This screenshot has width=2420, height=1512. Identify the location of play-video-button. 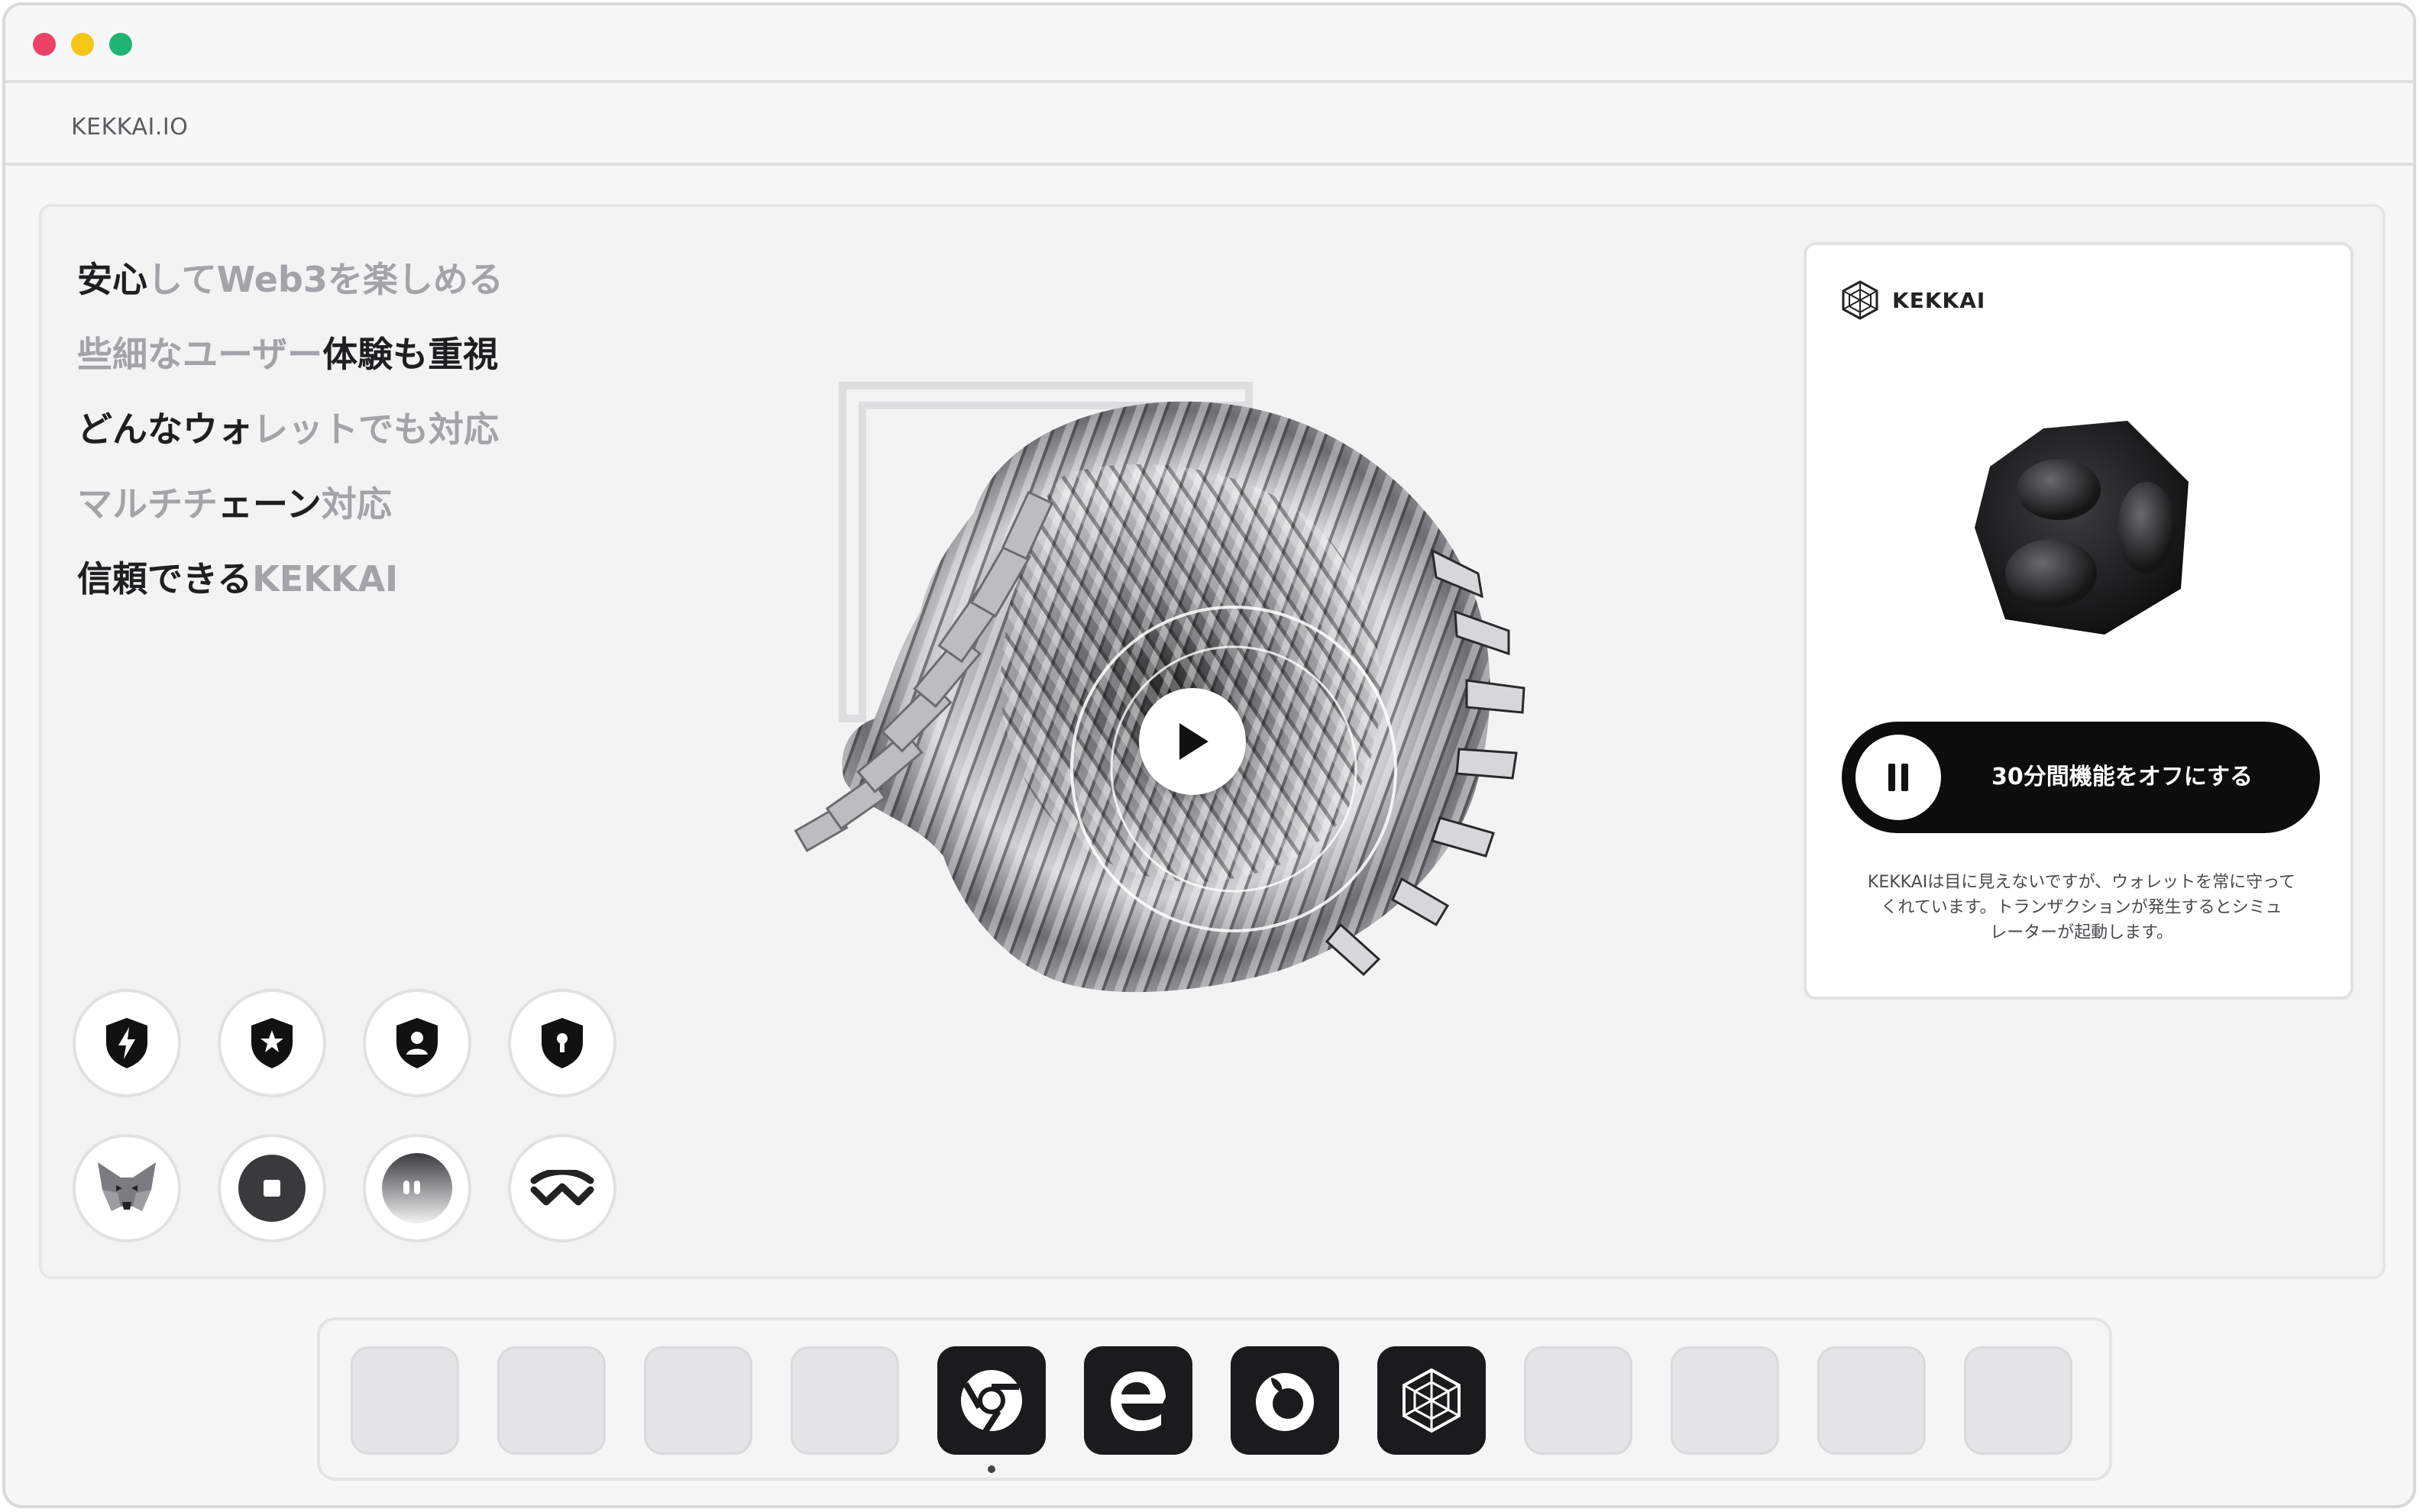
(1192, 742).